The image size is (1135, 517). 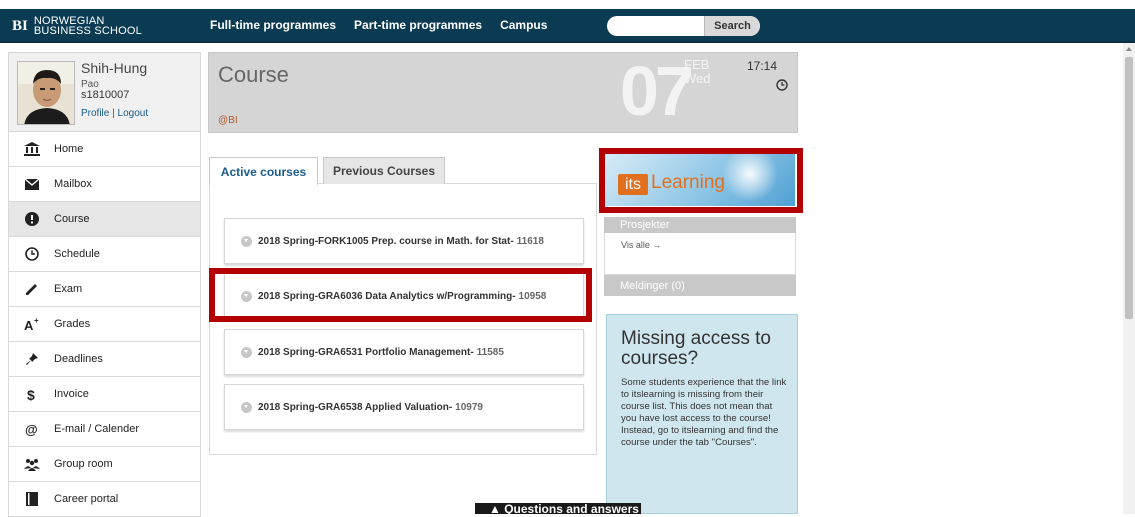 I want to click on svg-text: A, so click(x=29, y=324).